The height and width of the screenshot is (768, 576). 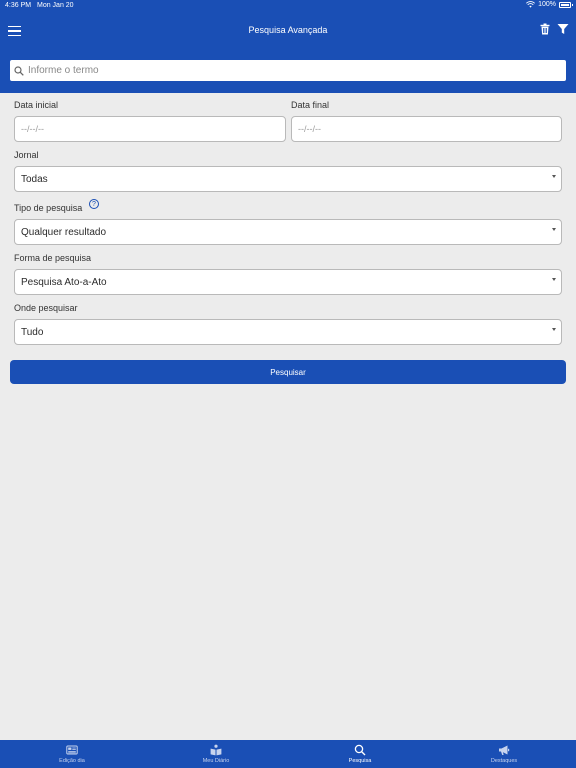 I want to click on where-select: Tudo, so click(x=288, y=332).